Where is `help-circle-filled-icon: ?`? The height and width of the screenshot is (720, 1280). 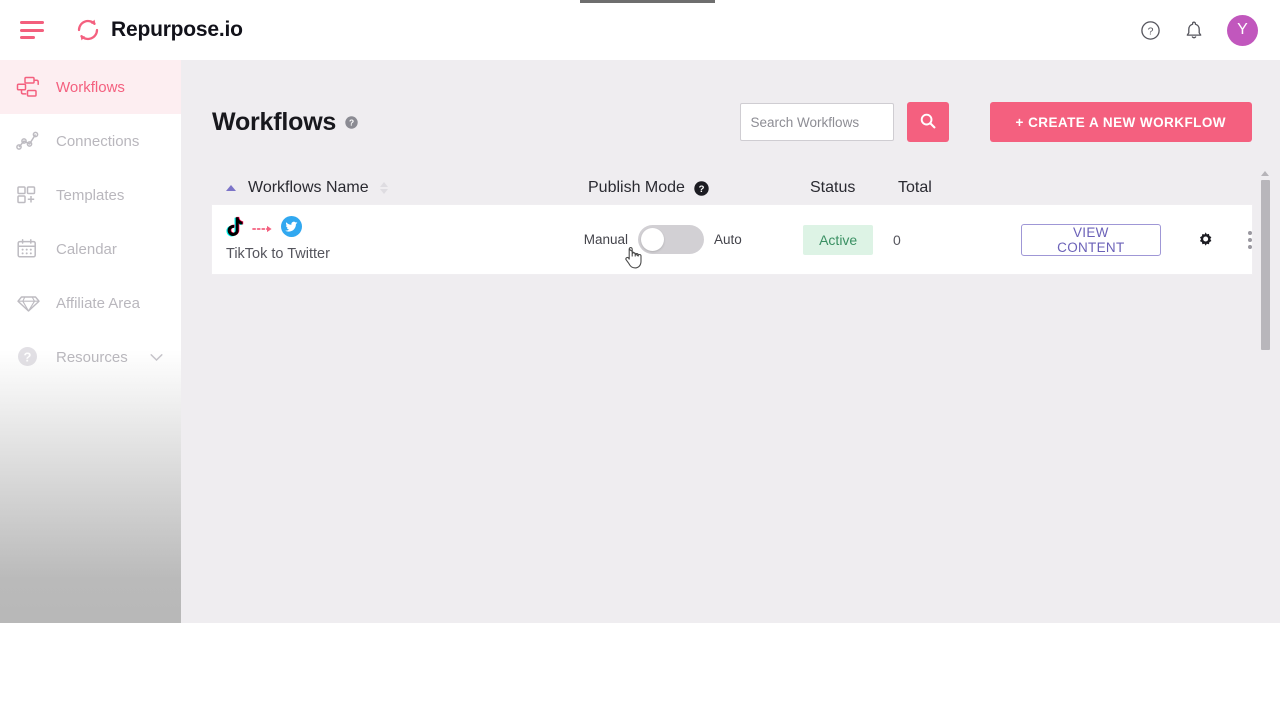
help-circle-filled-icon: ? is located at coordinates (701, 188).